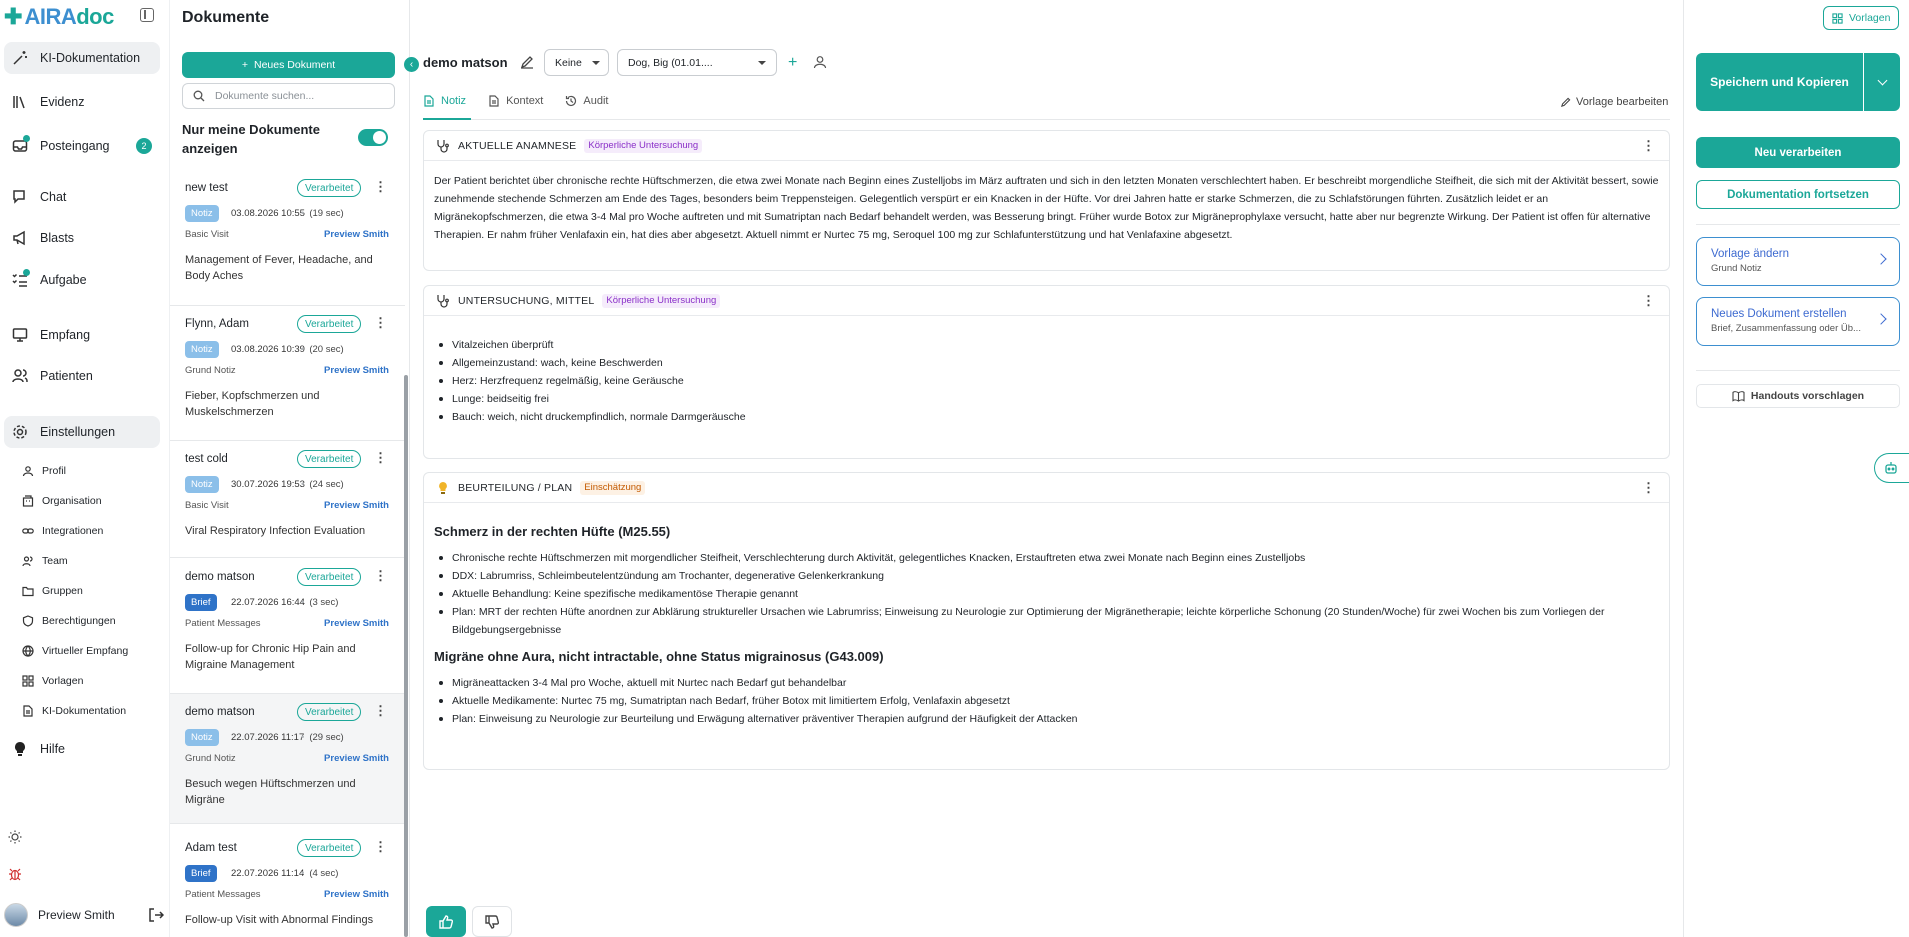 This screenshot has width=1909, height=937. I want to click on settings-item-gruppen: Gruppen, so click(52, 591).